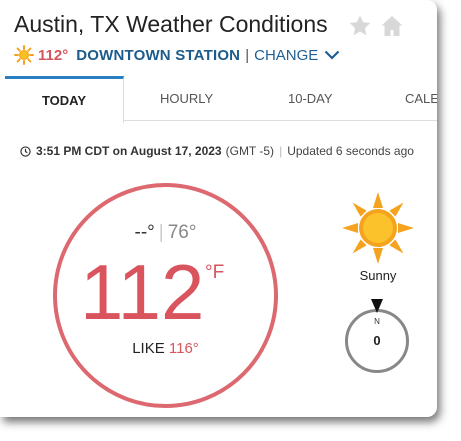 The image size is (461, 441). I want to click on chevron-down-icon, so click(332, 55).